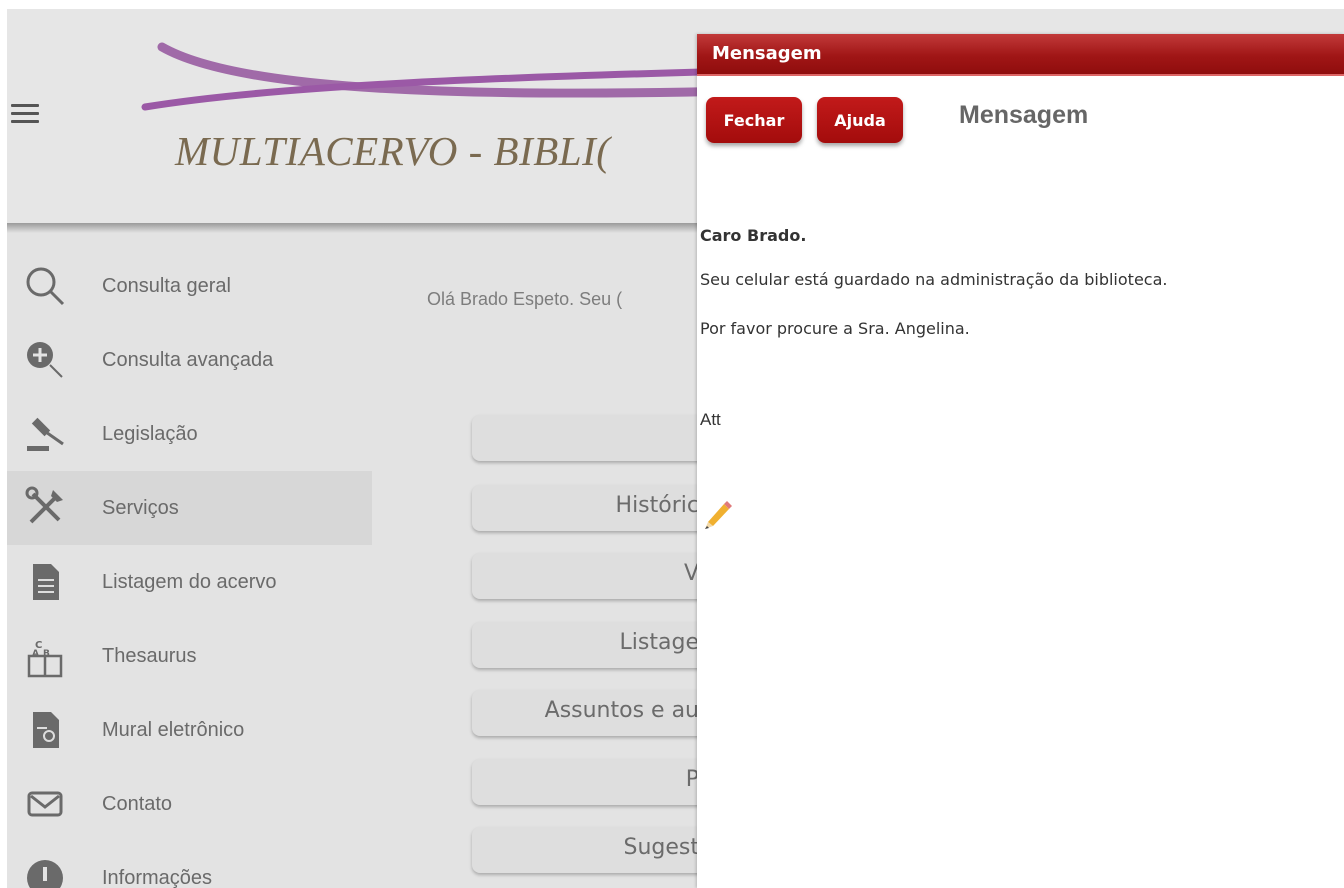 The height and width of the screenshot is (888, 1344). I want to click on message-line: Por favor procure a Sra. Angelina., so click(835, 328).